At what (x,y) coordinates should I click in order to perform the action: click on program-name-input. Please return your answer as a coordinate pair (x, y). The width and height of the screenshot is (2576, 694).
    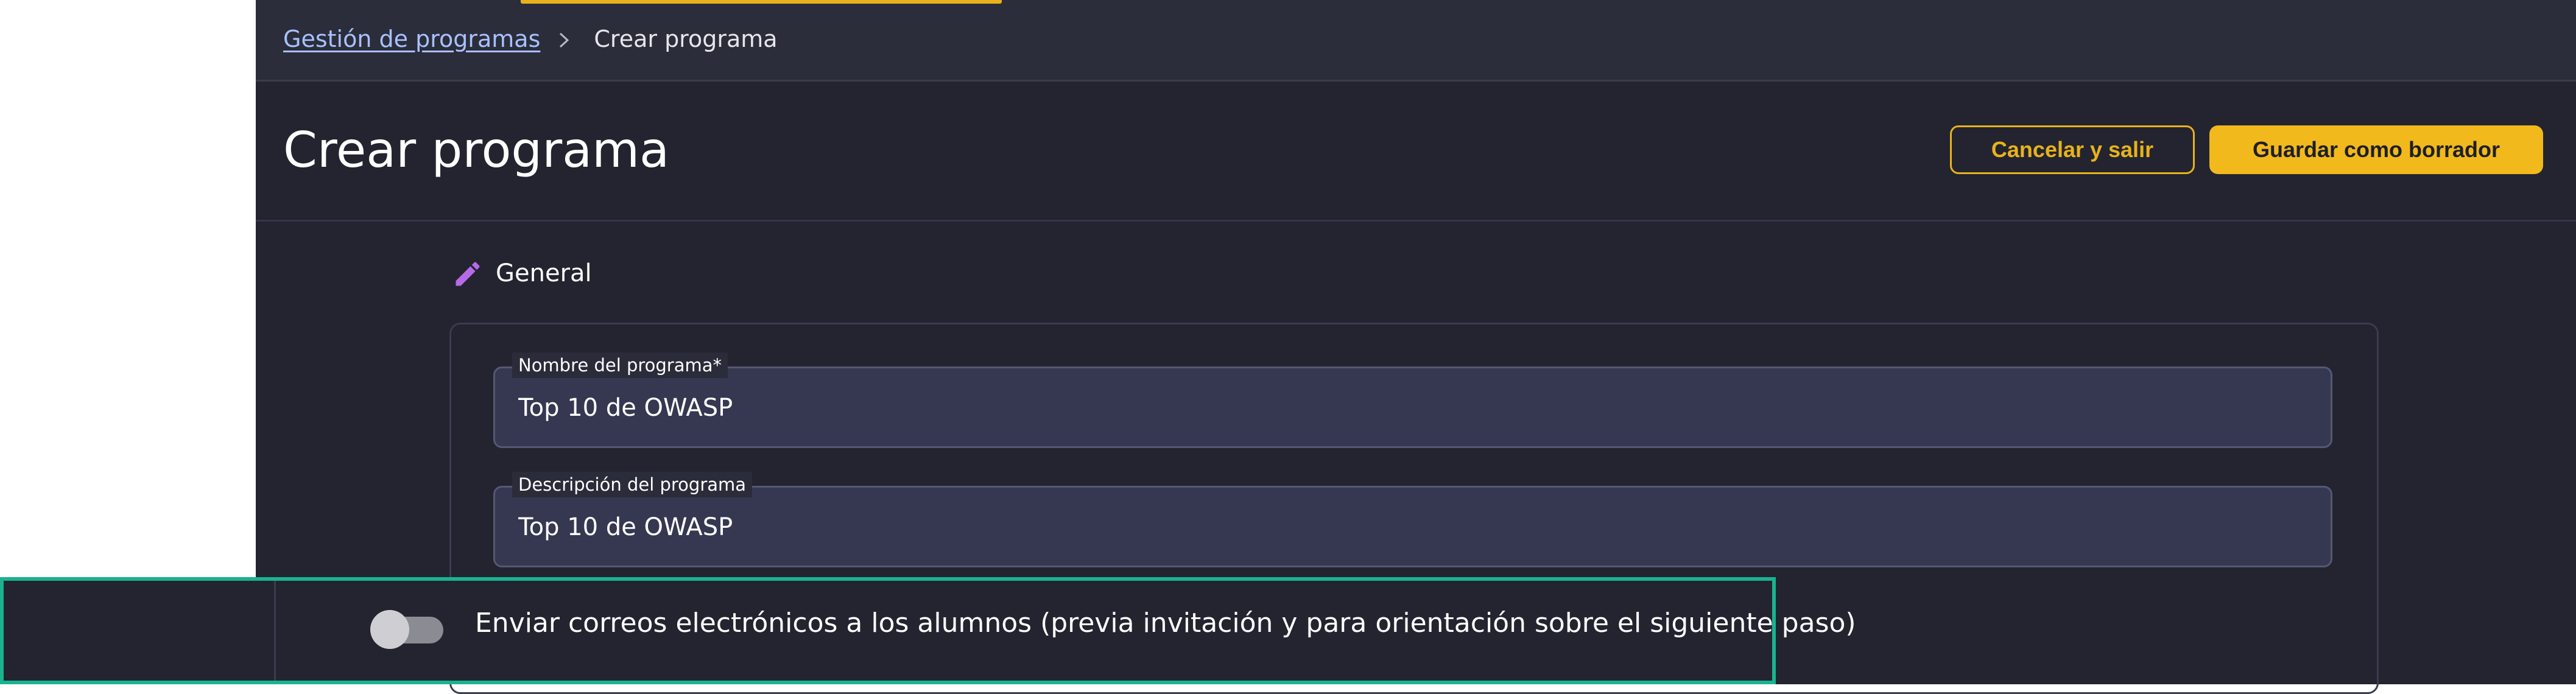
    Looking at the image, I should click on (1401, 408).